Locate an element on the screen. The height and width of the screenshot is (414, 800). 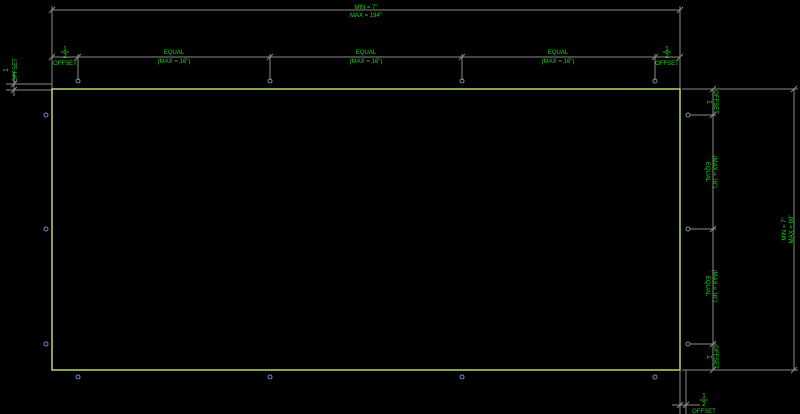
right-equal-2-max: (MAX = 16") is located at coordinates (714, 286).